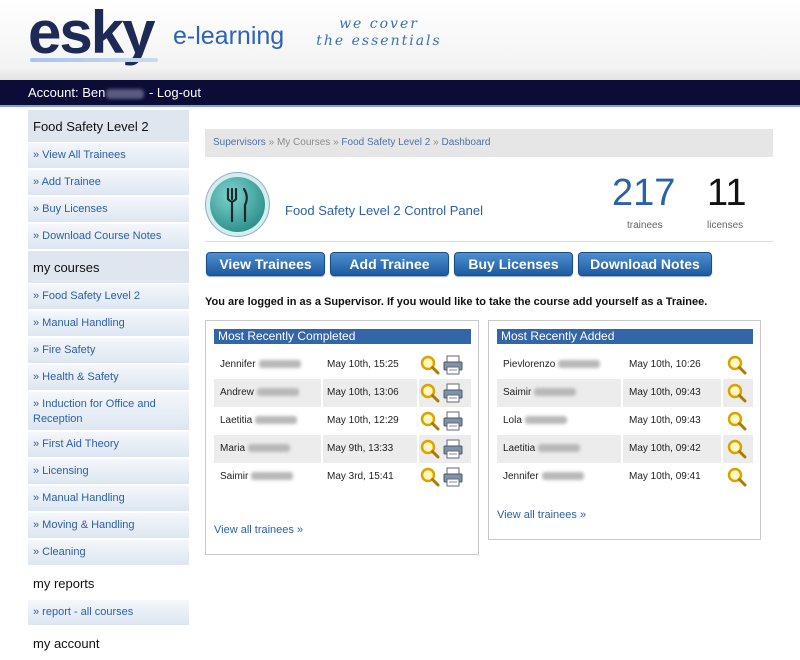 The width and height of the screenshot is (800, 660). What do you see at coordinates (489, 241) in the screenshot?
I see `panel-divider` at bounding box center [489, 241].